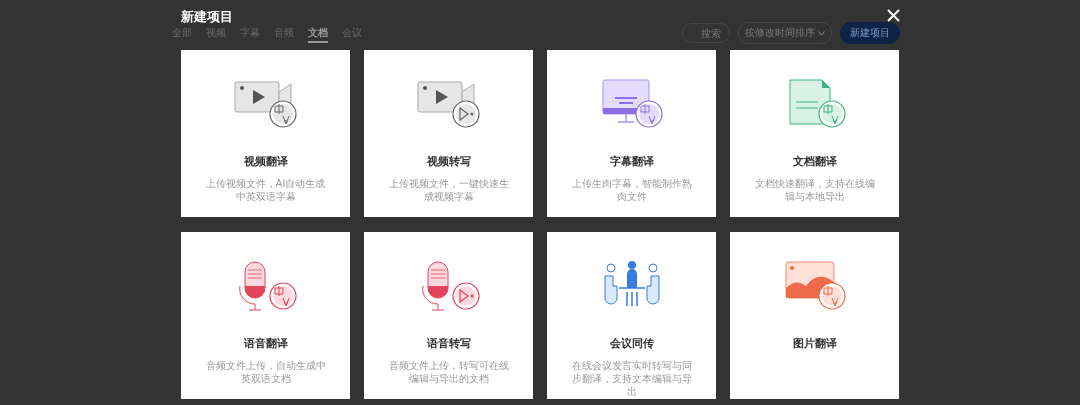 This screenshot has height=405, width=1080. Describe the element at coordinates (814, 133) in the screenshot. I see `project-type-card: 文档翻译 文档快速翻译，支持在线编辑与本地导出` at that location.